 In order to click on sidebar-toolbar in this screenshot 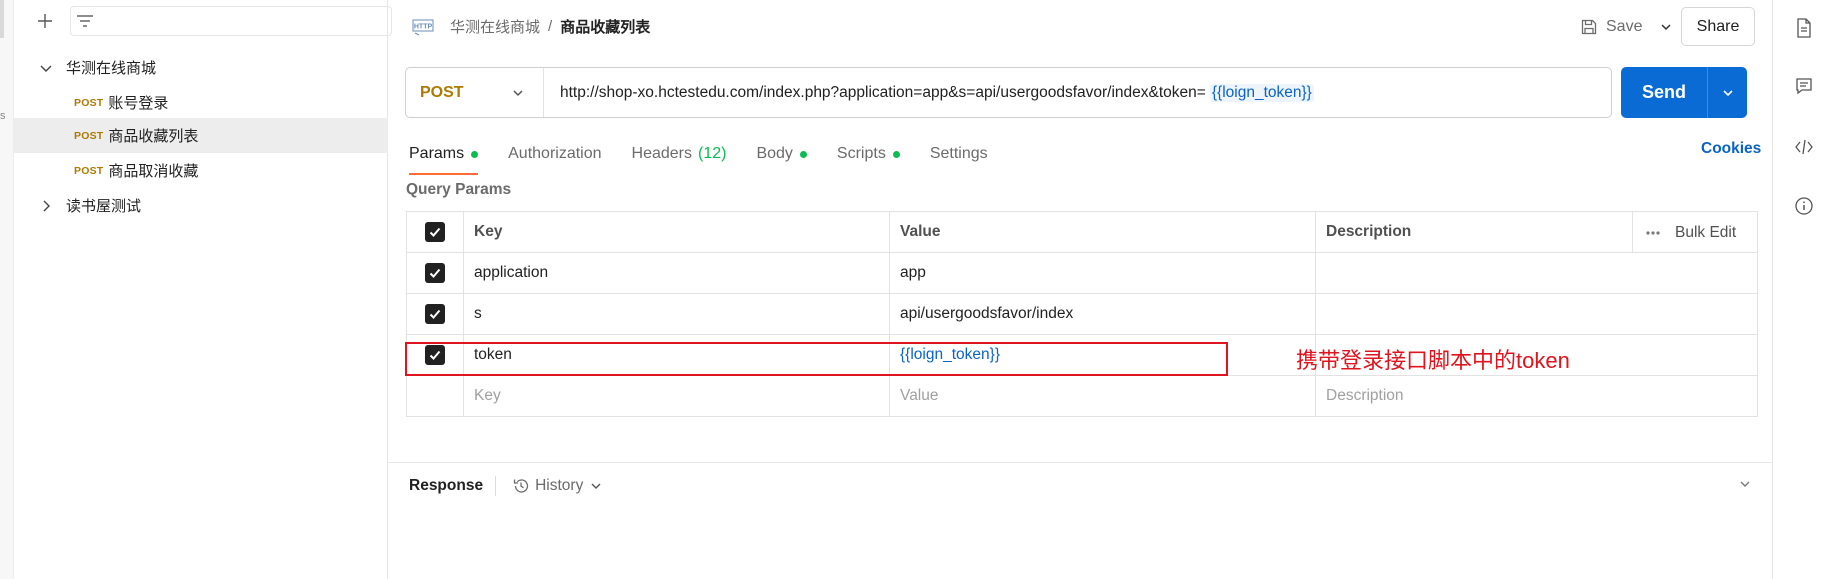, I will do `click(203, 22)`.